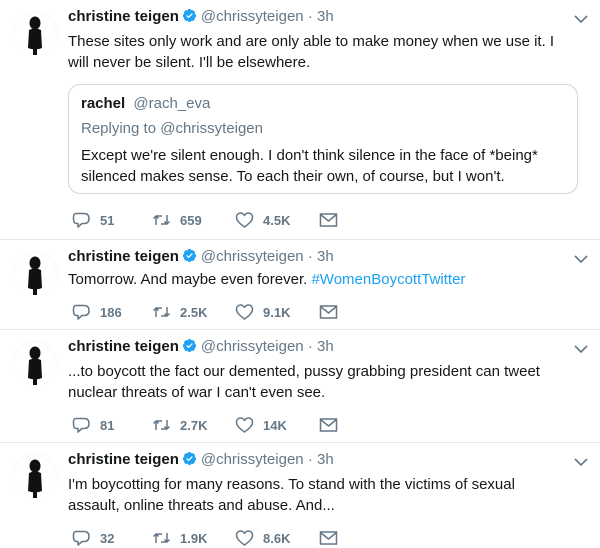 This screenshot has width=600, height=548. What do you see at coordinates (93, 425) in the screenshot?
I see `reply-button: 81` at bounding box center [93, 425].